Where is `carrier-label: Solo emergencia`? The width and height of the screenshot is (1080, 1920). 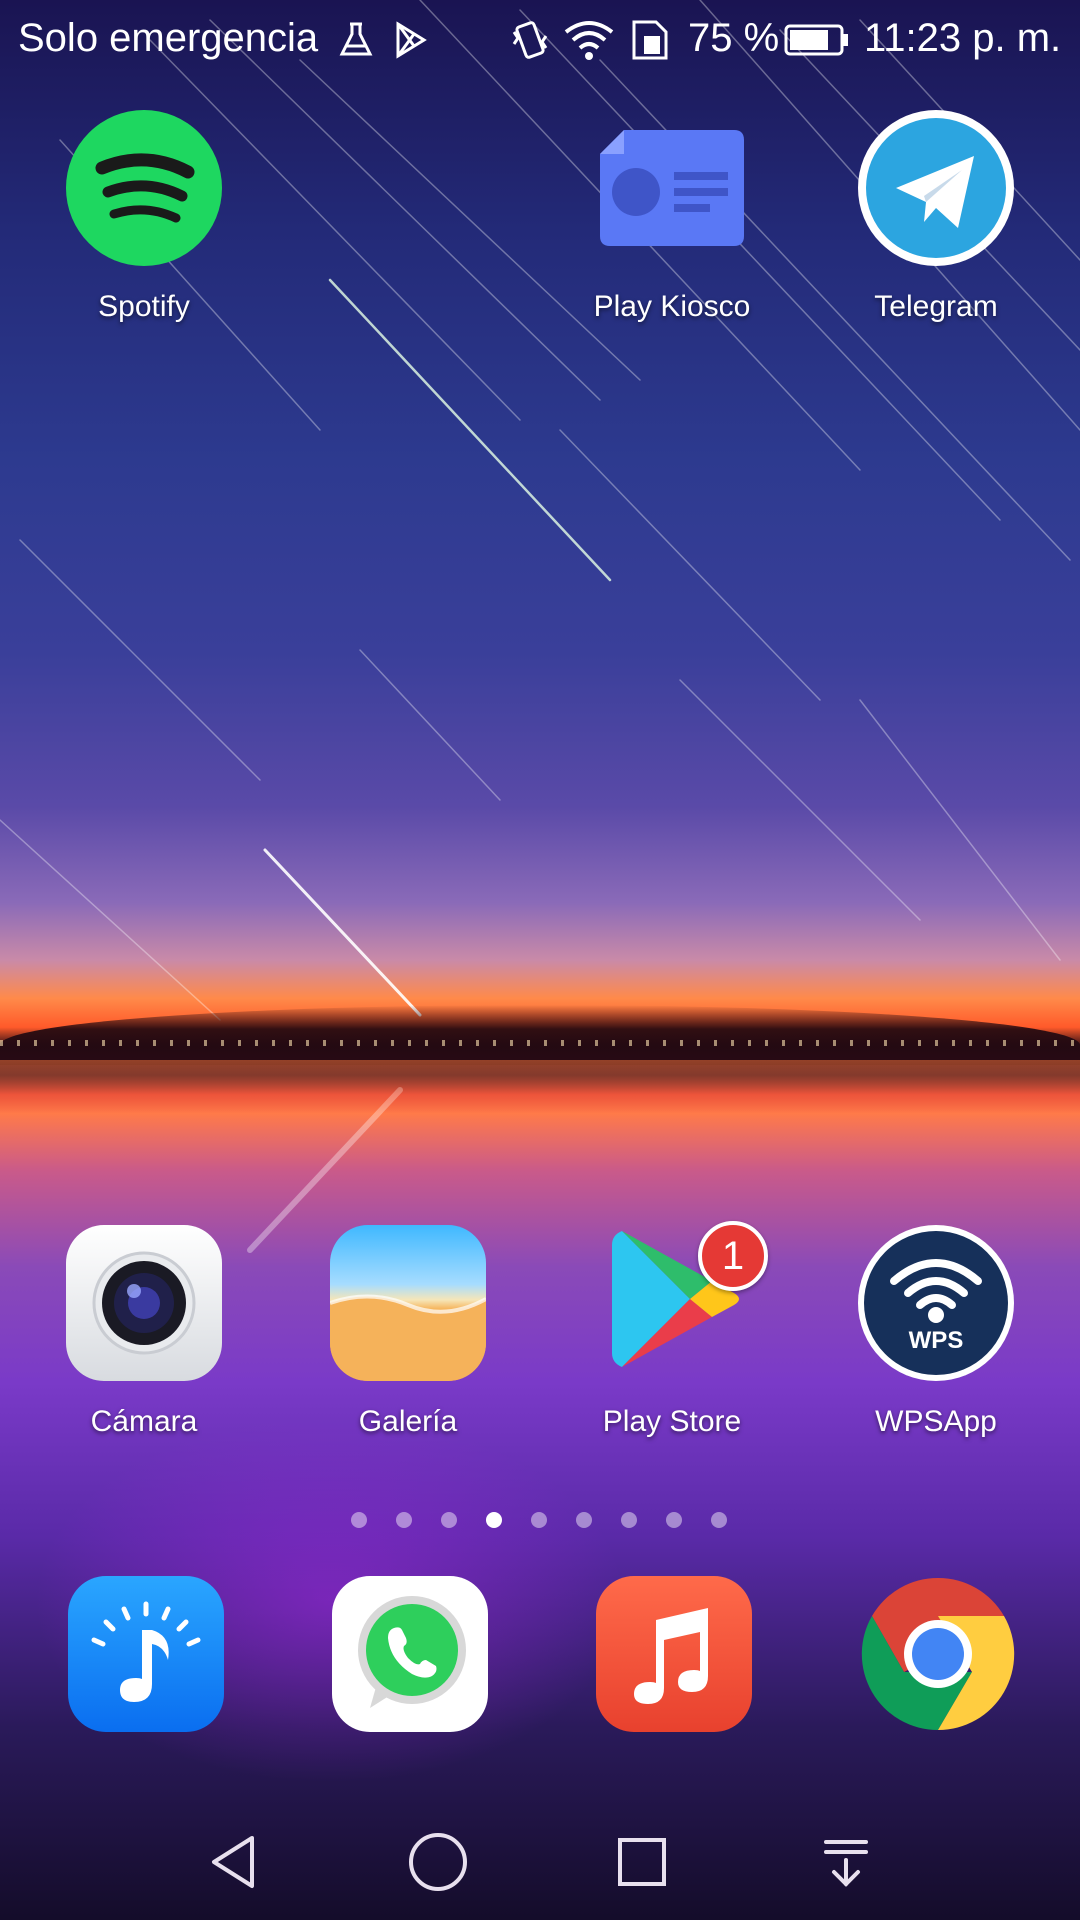 carrier-label: Solo emergencia is located at coordinates (168, 38).